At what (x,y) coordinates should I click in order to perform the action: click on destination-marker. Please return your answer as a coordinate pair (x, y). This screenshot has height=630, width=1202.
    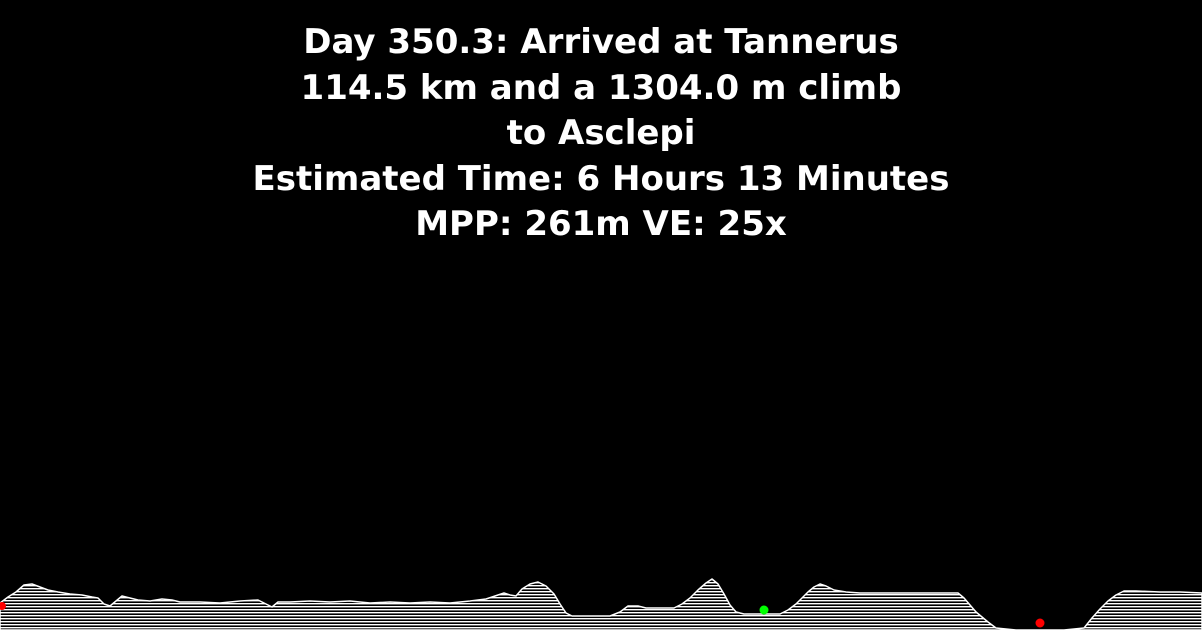
    Looking at the image, I should click on (1040, 623).